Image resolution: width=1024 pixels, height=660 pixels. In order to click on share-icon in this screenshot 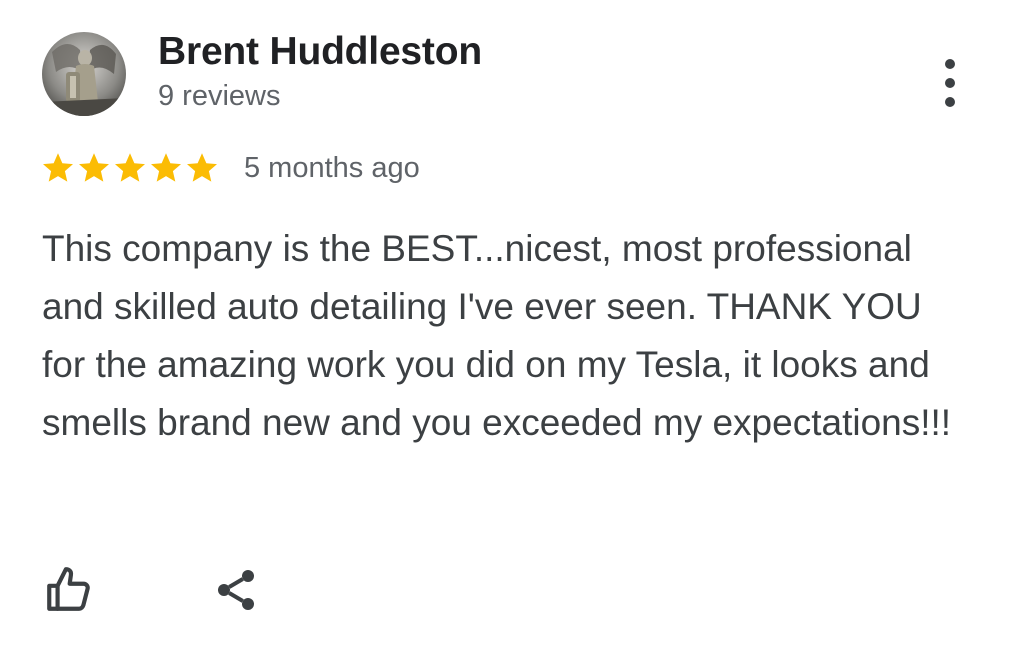, I will do `click(236, 590)`.